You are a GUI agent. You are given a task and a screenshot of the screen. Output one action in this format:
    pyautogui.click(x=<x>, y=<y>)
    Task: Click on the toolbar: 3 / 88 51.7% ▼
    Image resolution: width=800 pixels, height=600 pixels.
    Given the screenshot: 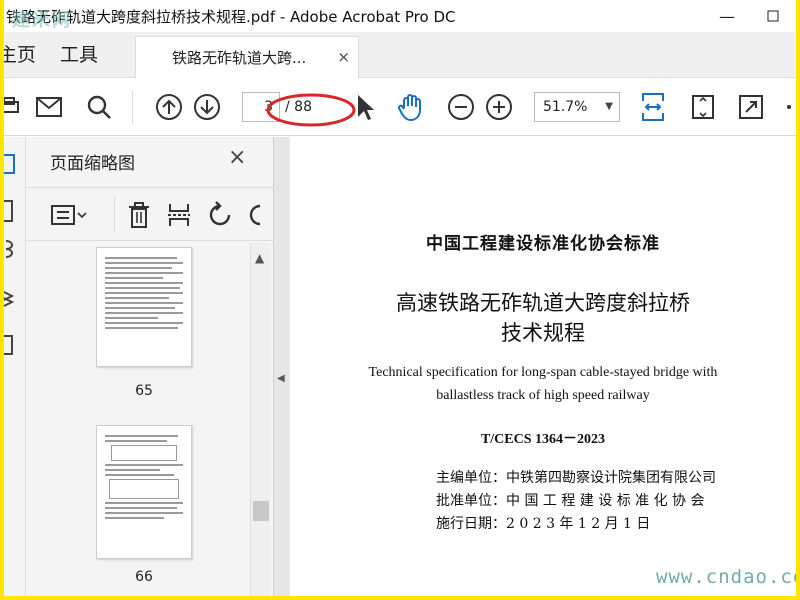 What is the action you would take?
    pyautogui.click(x=400, y=107)
    